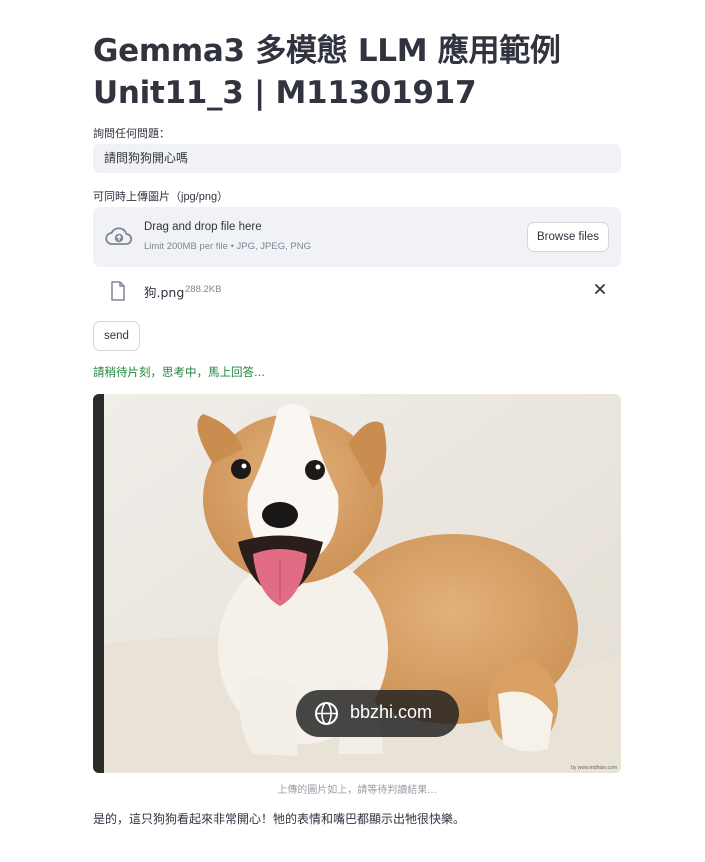  I want to click on watermark-text: bbzhi.com, so click(391, 712).